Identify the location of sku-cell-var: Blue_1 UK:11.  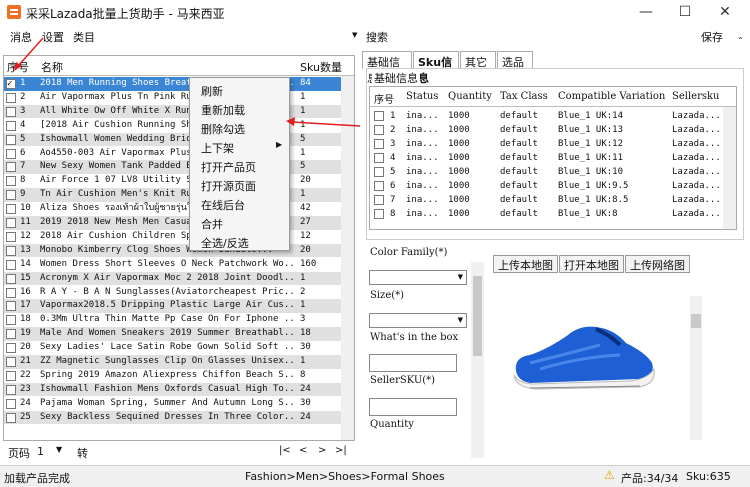
(591, 158).